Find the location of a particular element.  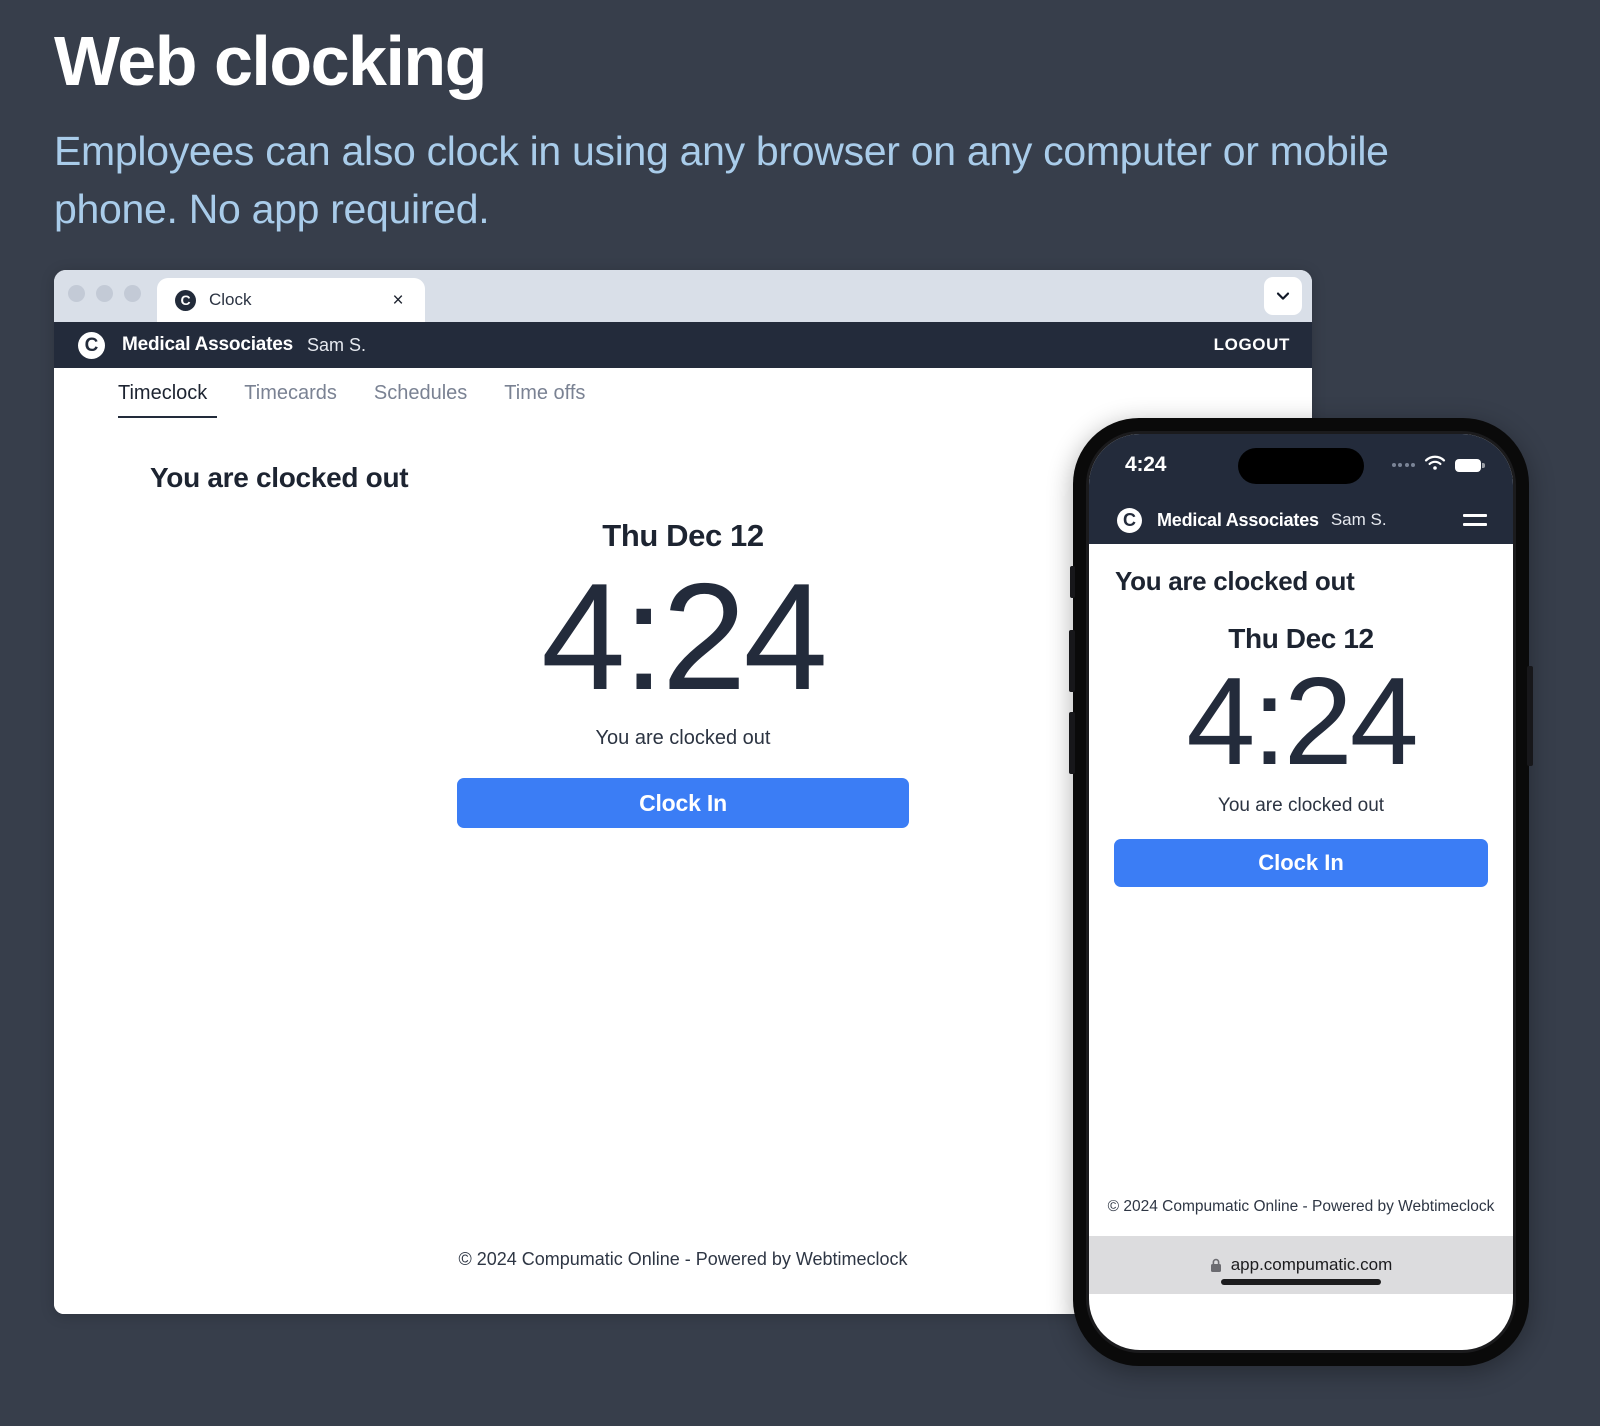

browser-tab-bar: C Clock × is located at coordinates (683, 296).